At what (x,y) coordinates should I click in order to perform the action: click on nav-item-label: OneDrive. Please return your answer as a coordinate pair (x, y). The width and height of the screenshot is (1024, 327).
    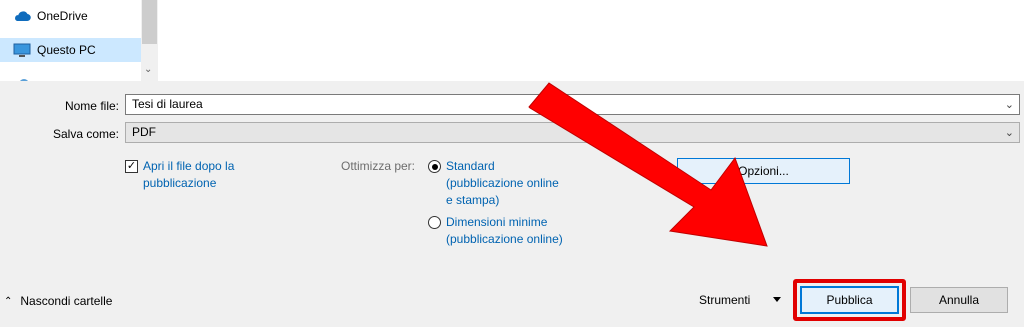
    Looking at the image, I should click on (62, 16).